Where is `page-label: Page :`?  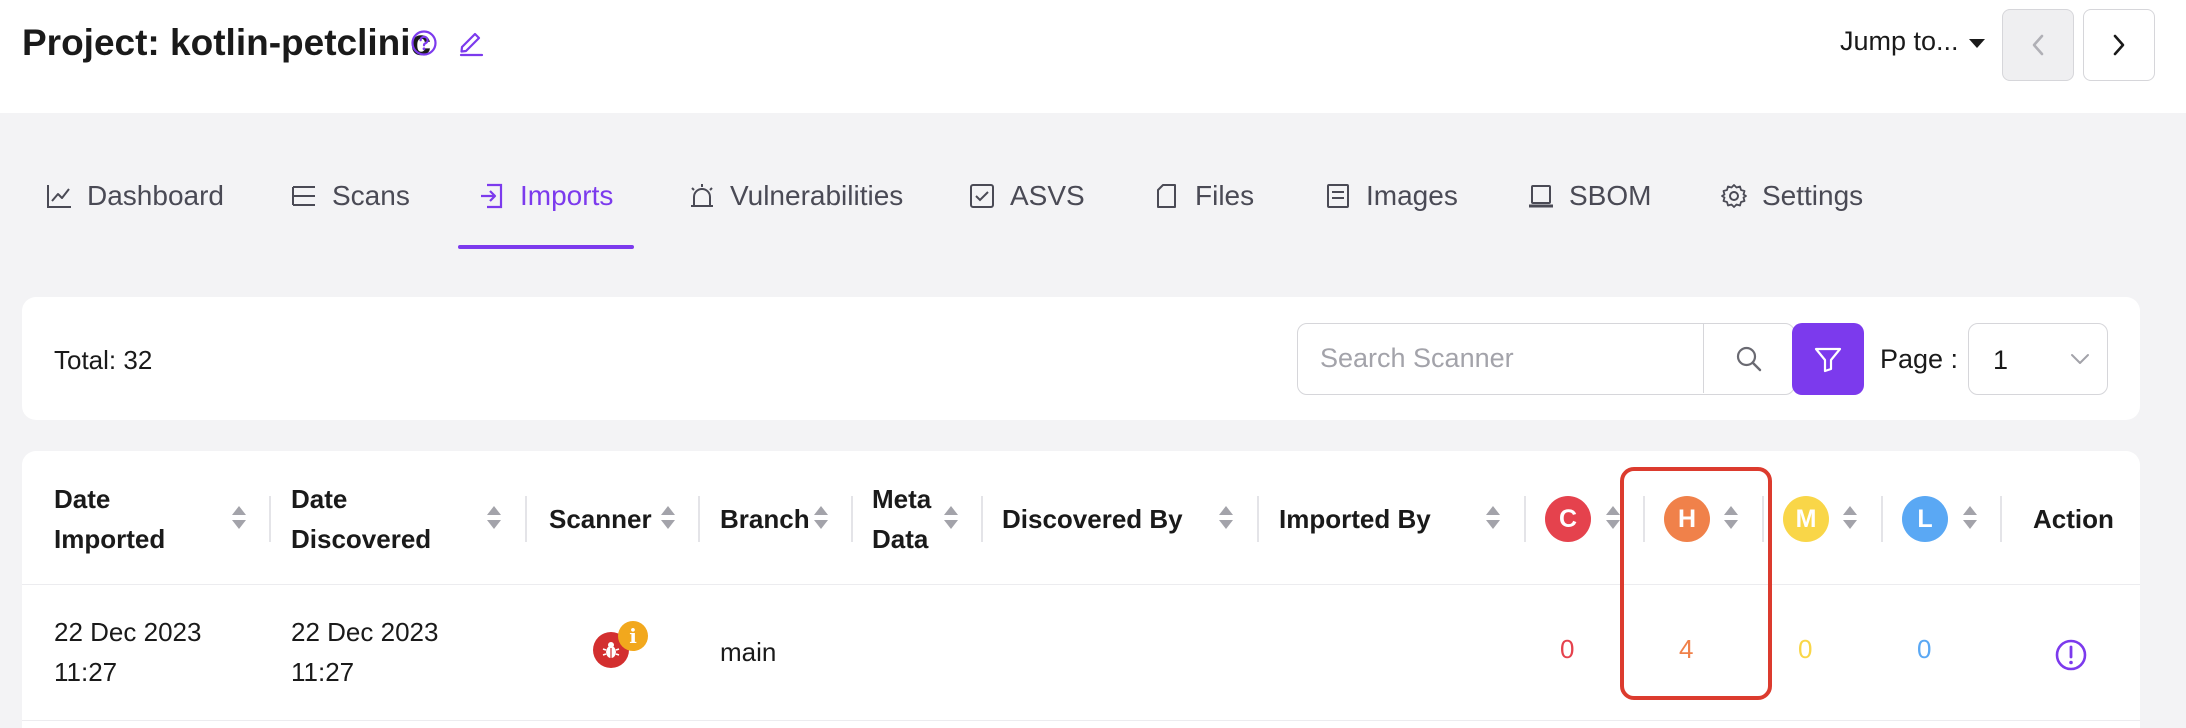
page-label: Page : is located at coordinates (1919, 359).